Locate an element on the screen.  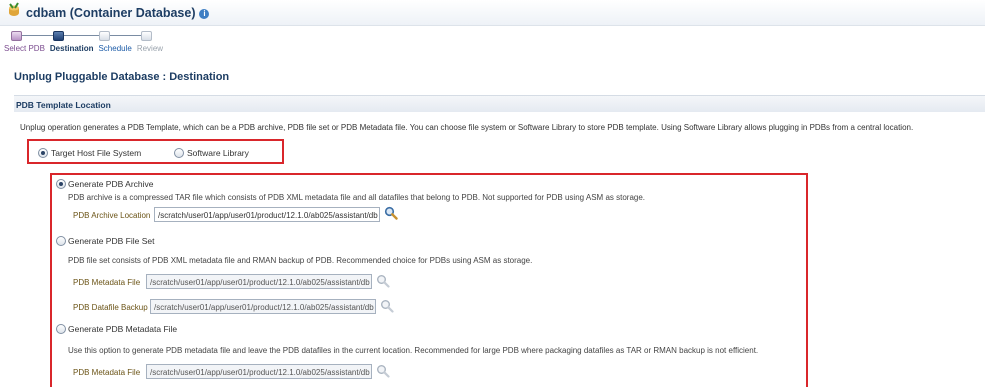
generate-metadata-label: Generate PDB Metadata File is located at coordinates (122, 329).